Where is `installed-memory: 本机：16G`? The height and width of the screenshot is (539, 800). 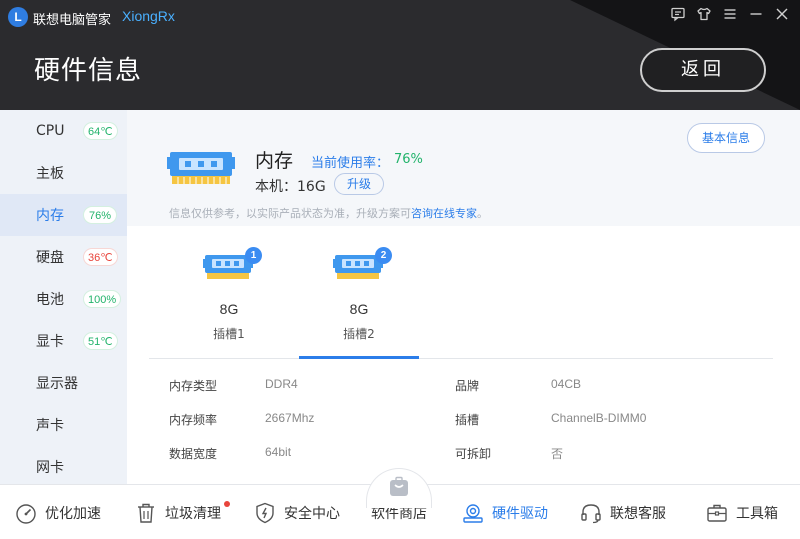 installed-memory: 本机：16G is located at coordinates (290, 187).